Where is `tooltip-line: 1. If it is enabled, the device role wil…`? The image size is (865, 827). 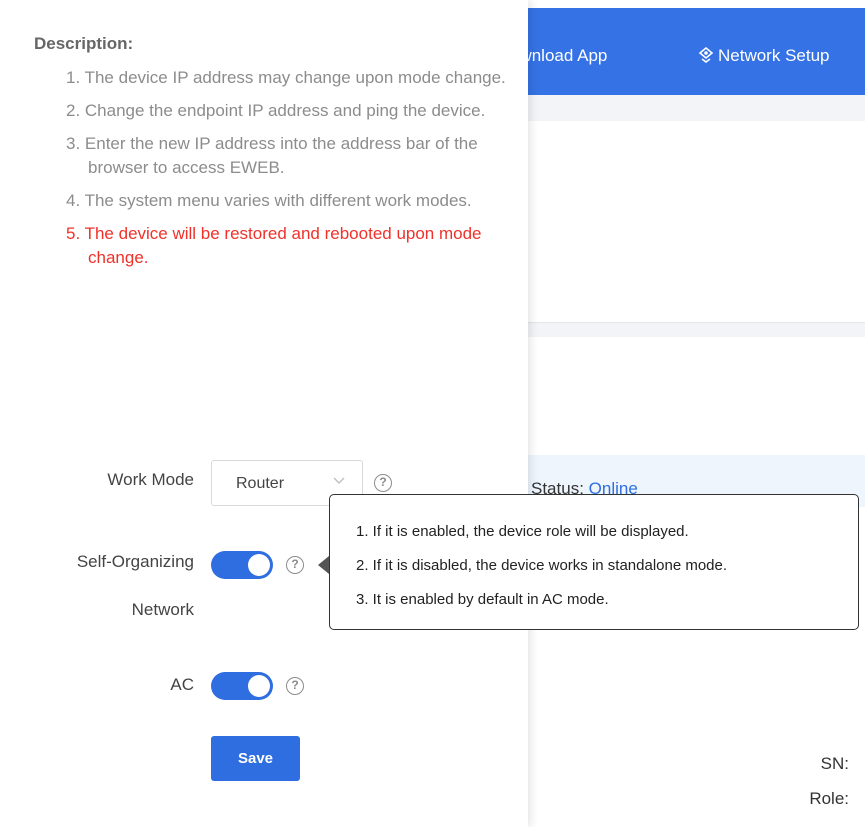
tooltip-line: 1. If it is enabled, the device role wil… is located at coordinates (522, 531).